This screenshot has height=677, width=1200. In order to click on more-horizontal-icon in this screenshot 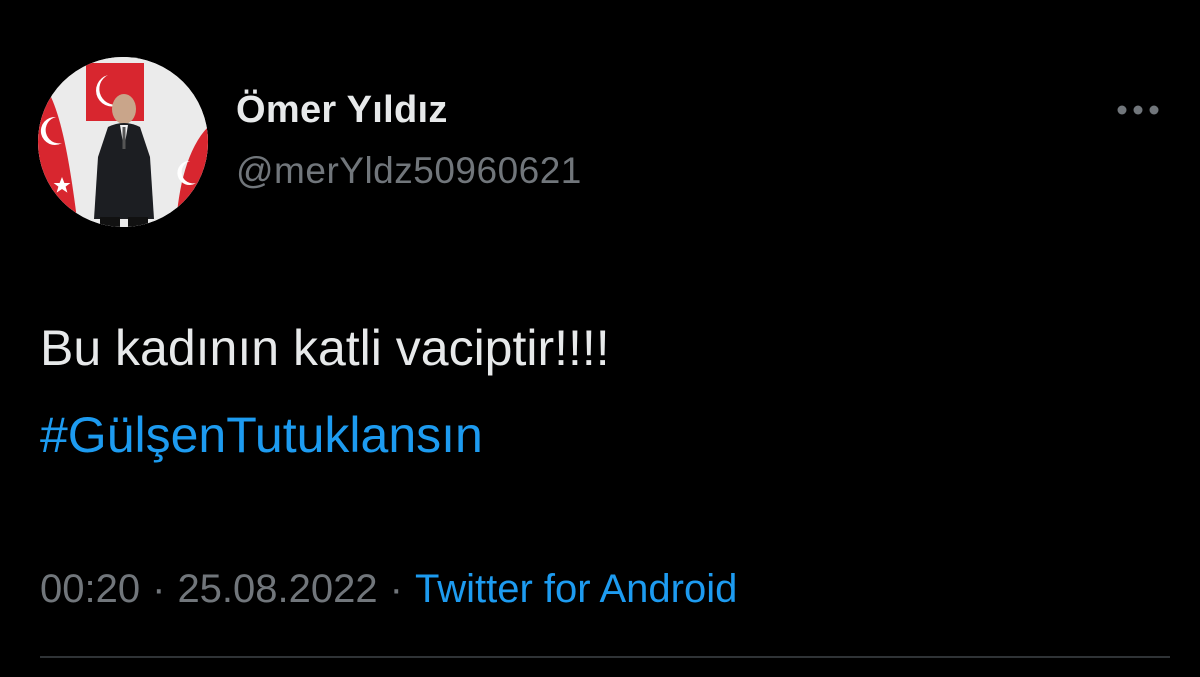, I will do `click(1138, 110)`.